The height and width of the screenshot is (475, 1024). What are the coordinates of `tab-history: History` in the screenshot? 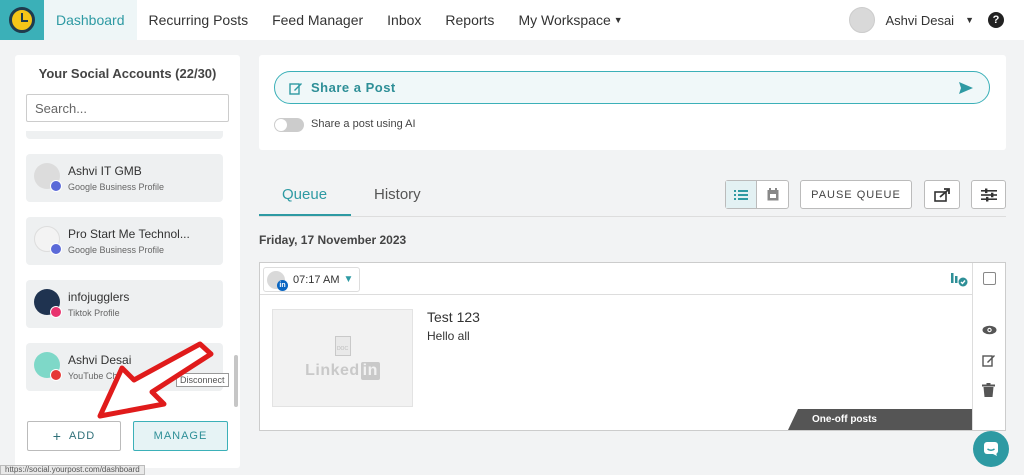 It's located at (397, 194).